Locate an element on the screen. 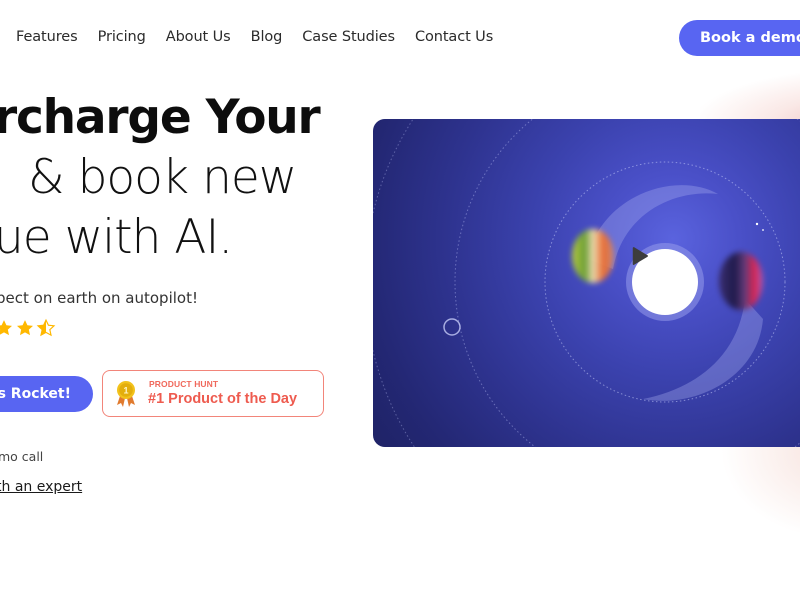  headline-line-2: & book new is located at coordinates (162, 177).